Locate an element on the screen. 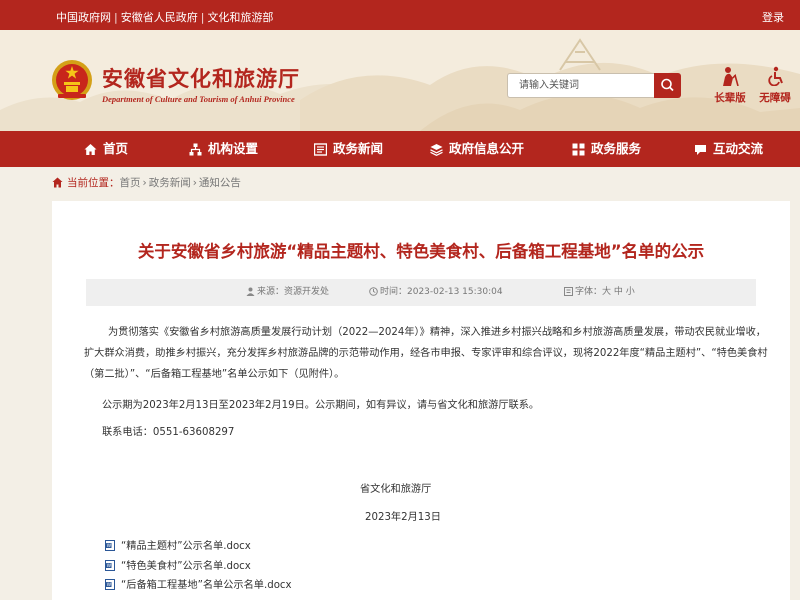 Image resolution: width=800 pixels, height=600 pixels. time-text: 时间：2023-02-13 15:30:04 is located at coordinates (441, 292).